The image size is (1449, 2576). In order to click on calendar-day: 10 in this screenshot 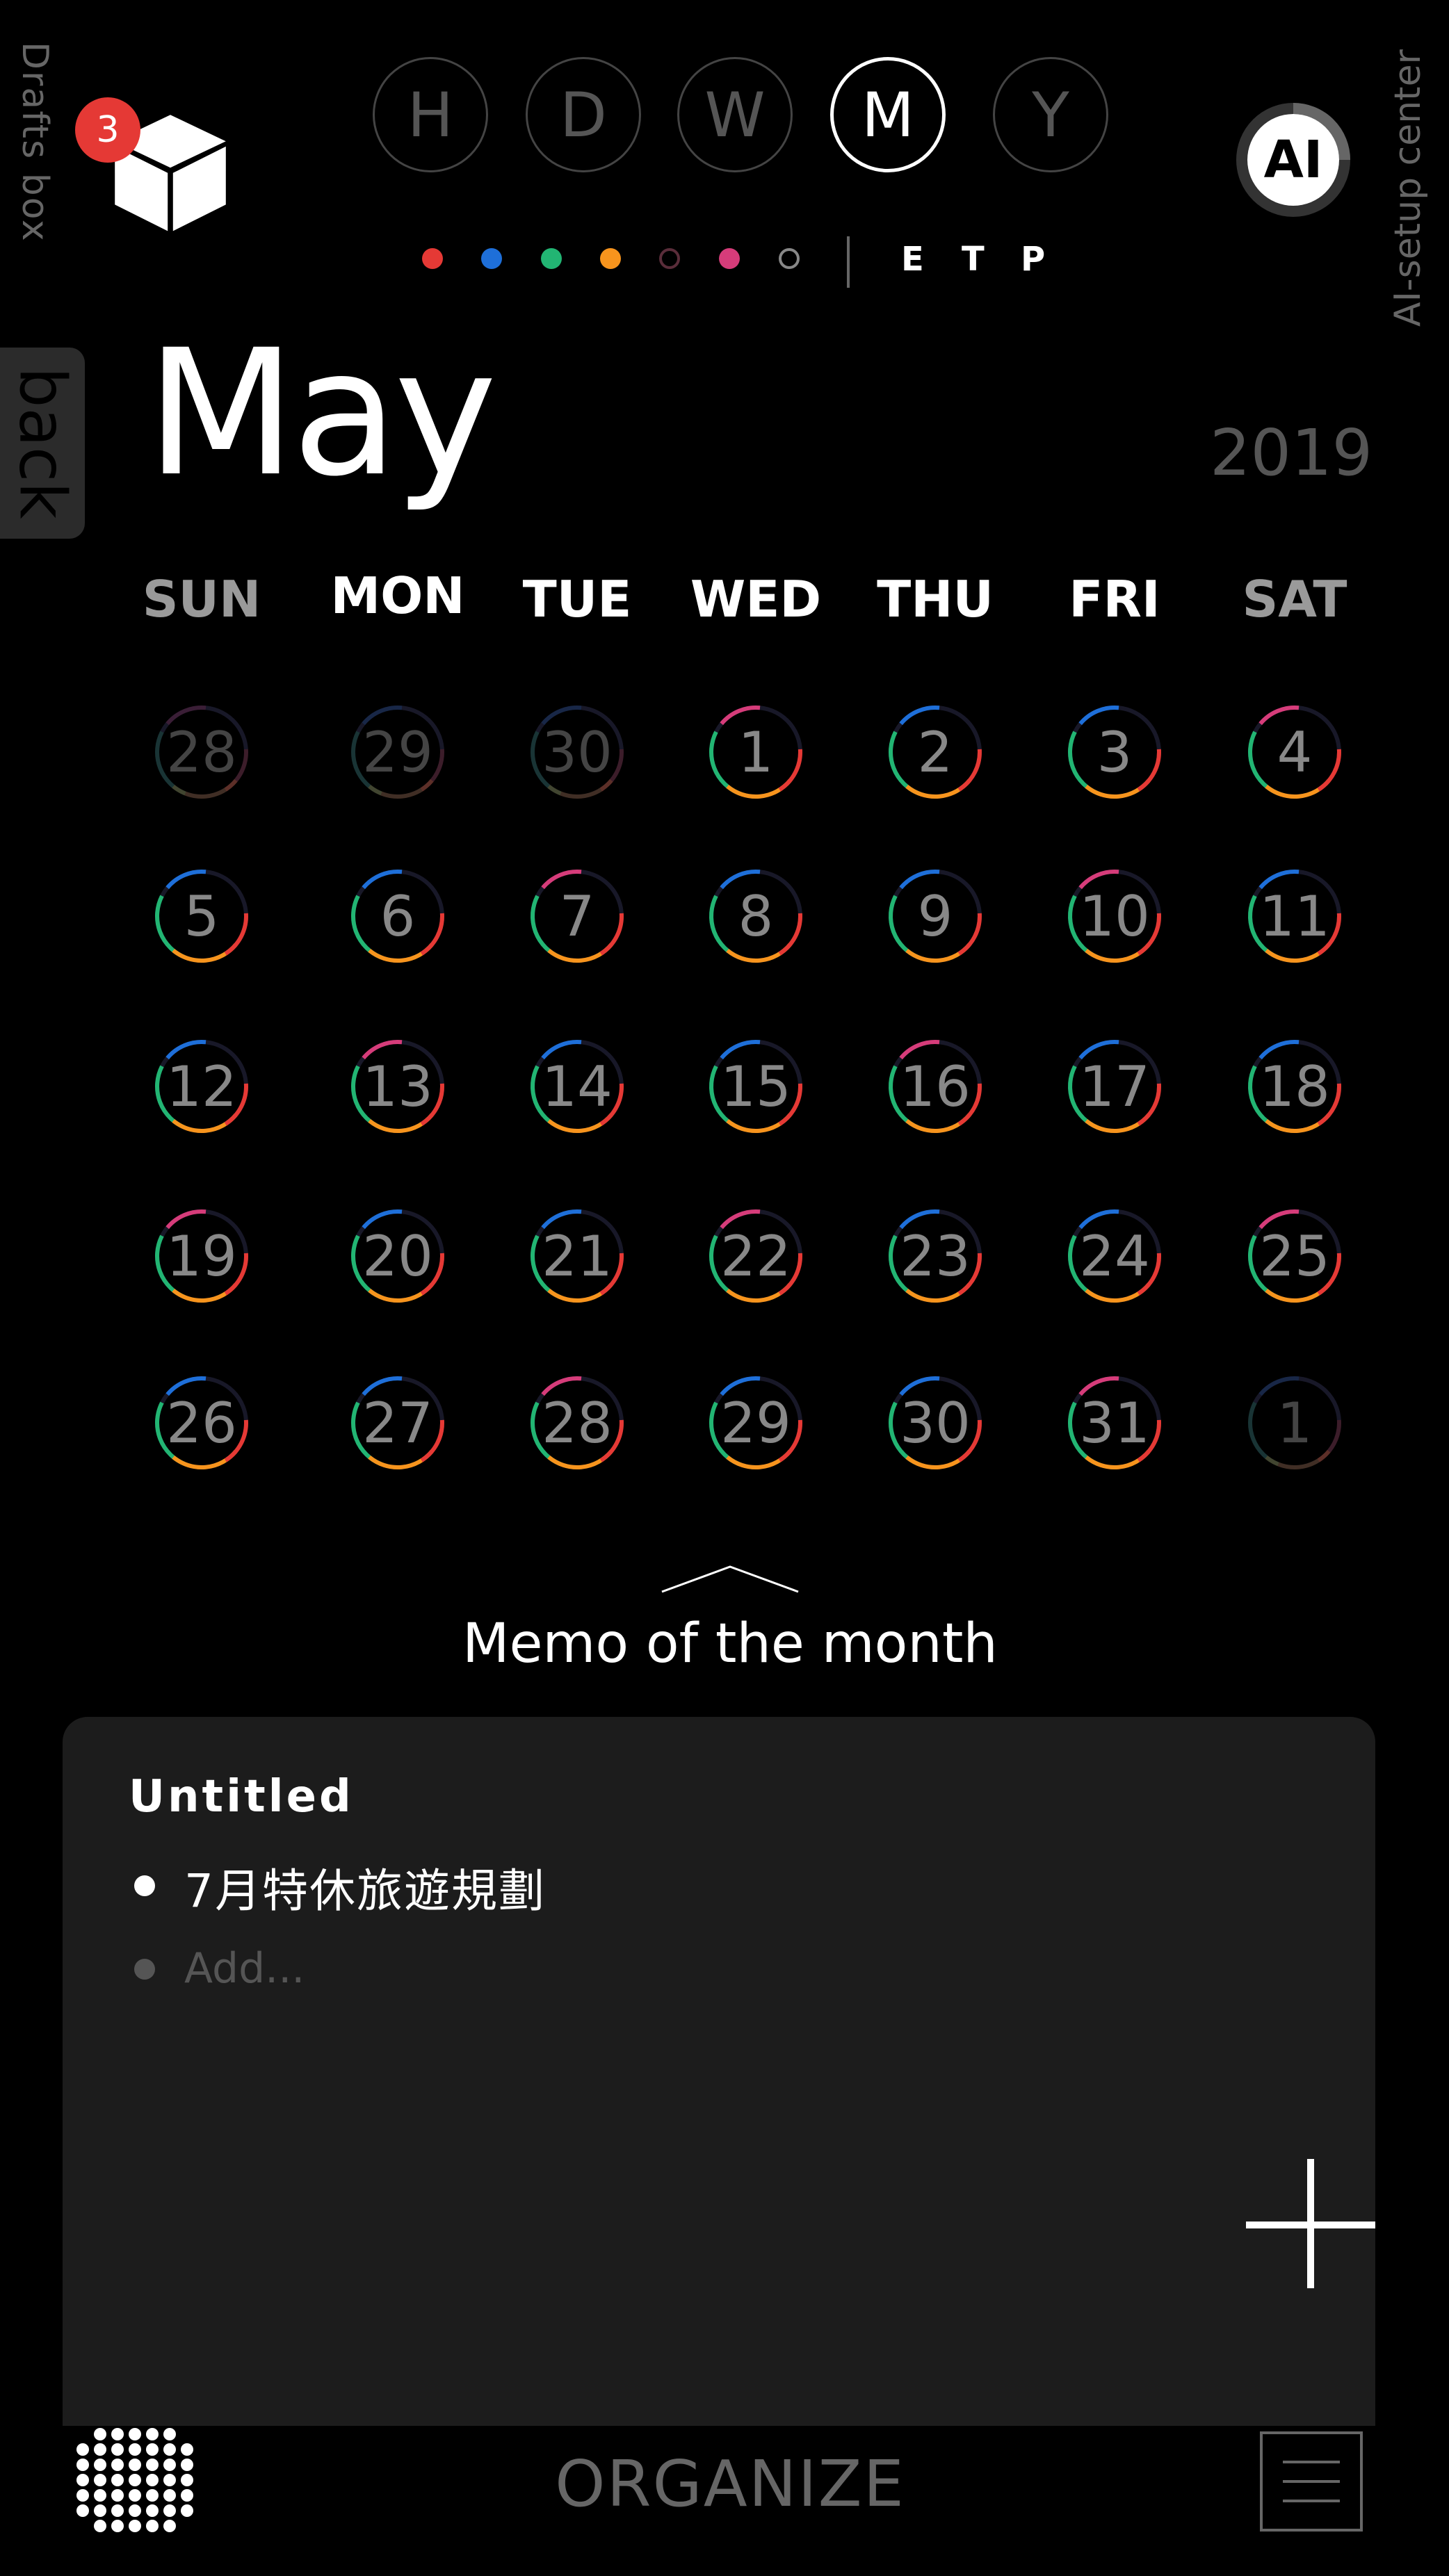, I will do `click(1114, 916)`.